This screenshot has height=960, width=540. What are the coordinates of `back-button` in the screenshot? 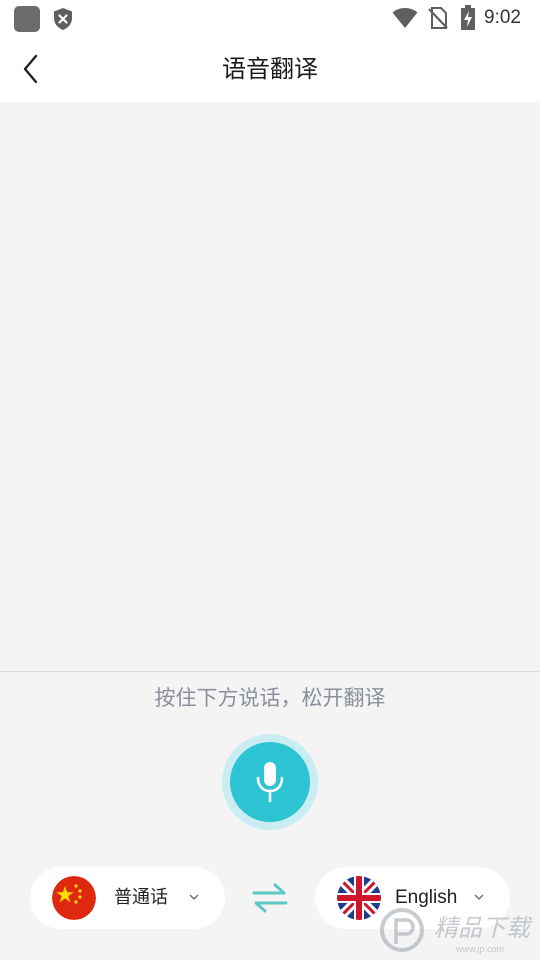 It's located at (31, 69).